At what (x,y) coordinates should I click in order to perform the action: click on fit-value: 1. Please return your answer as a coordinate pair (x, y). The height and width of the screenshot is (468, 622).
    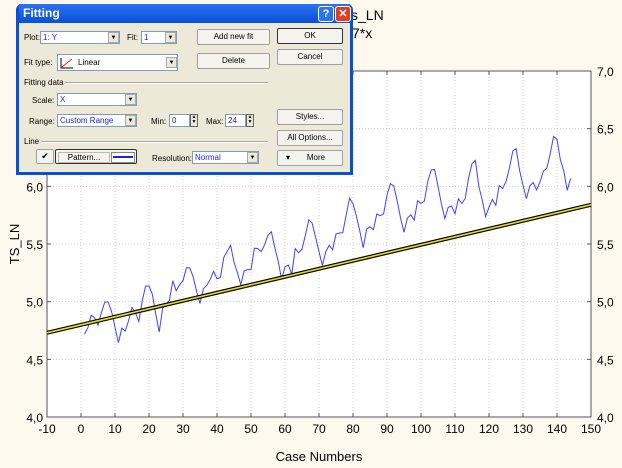
    Looking at the image, I should click on (146, 37).